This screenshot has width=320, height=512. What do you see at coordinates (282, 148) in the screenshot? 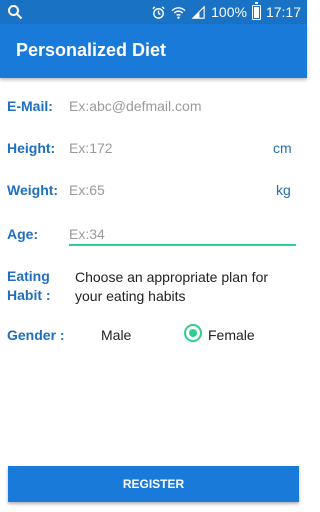
I see `height-unit: cm` at bounding box center [282, 148].